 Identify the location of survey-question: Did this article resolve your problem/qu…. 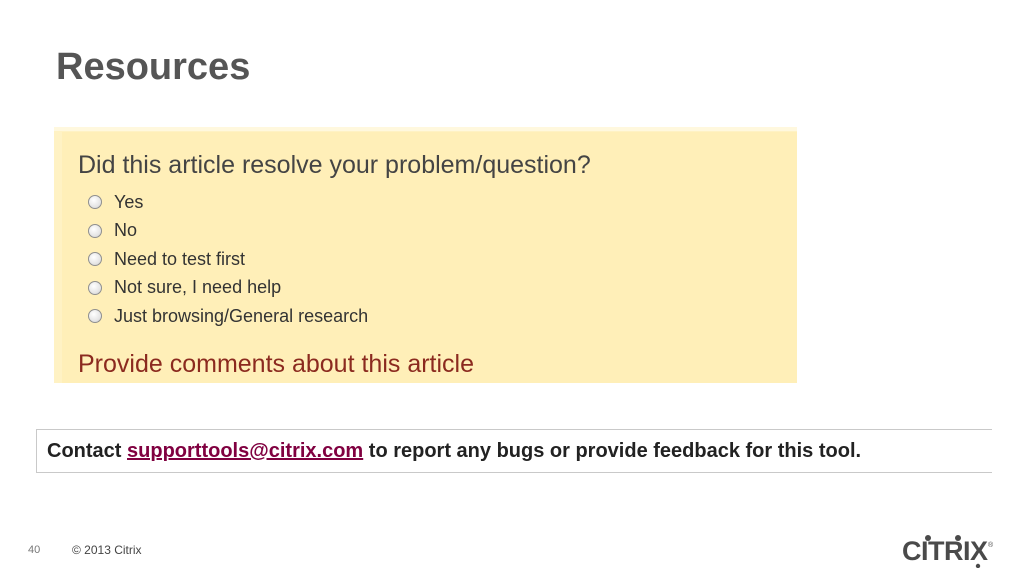
(334, 165).